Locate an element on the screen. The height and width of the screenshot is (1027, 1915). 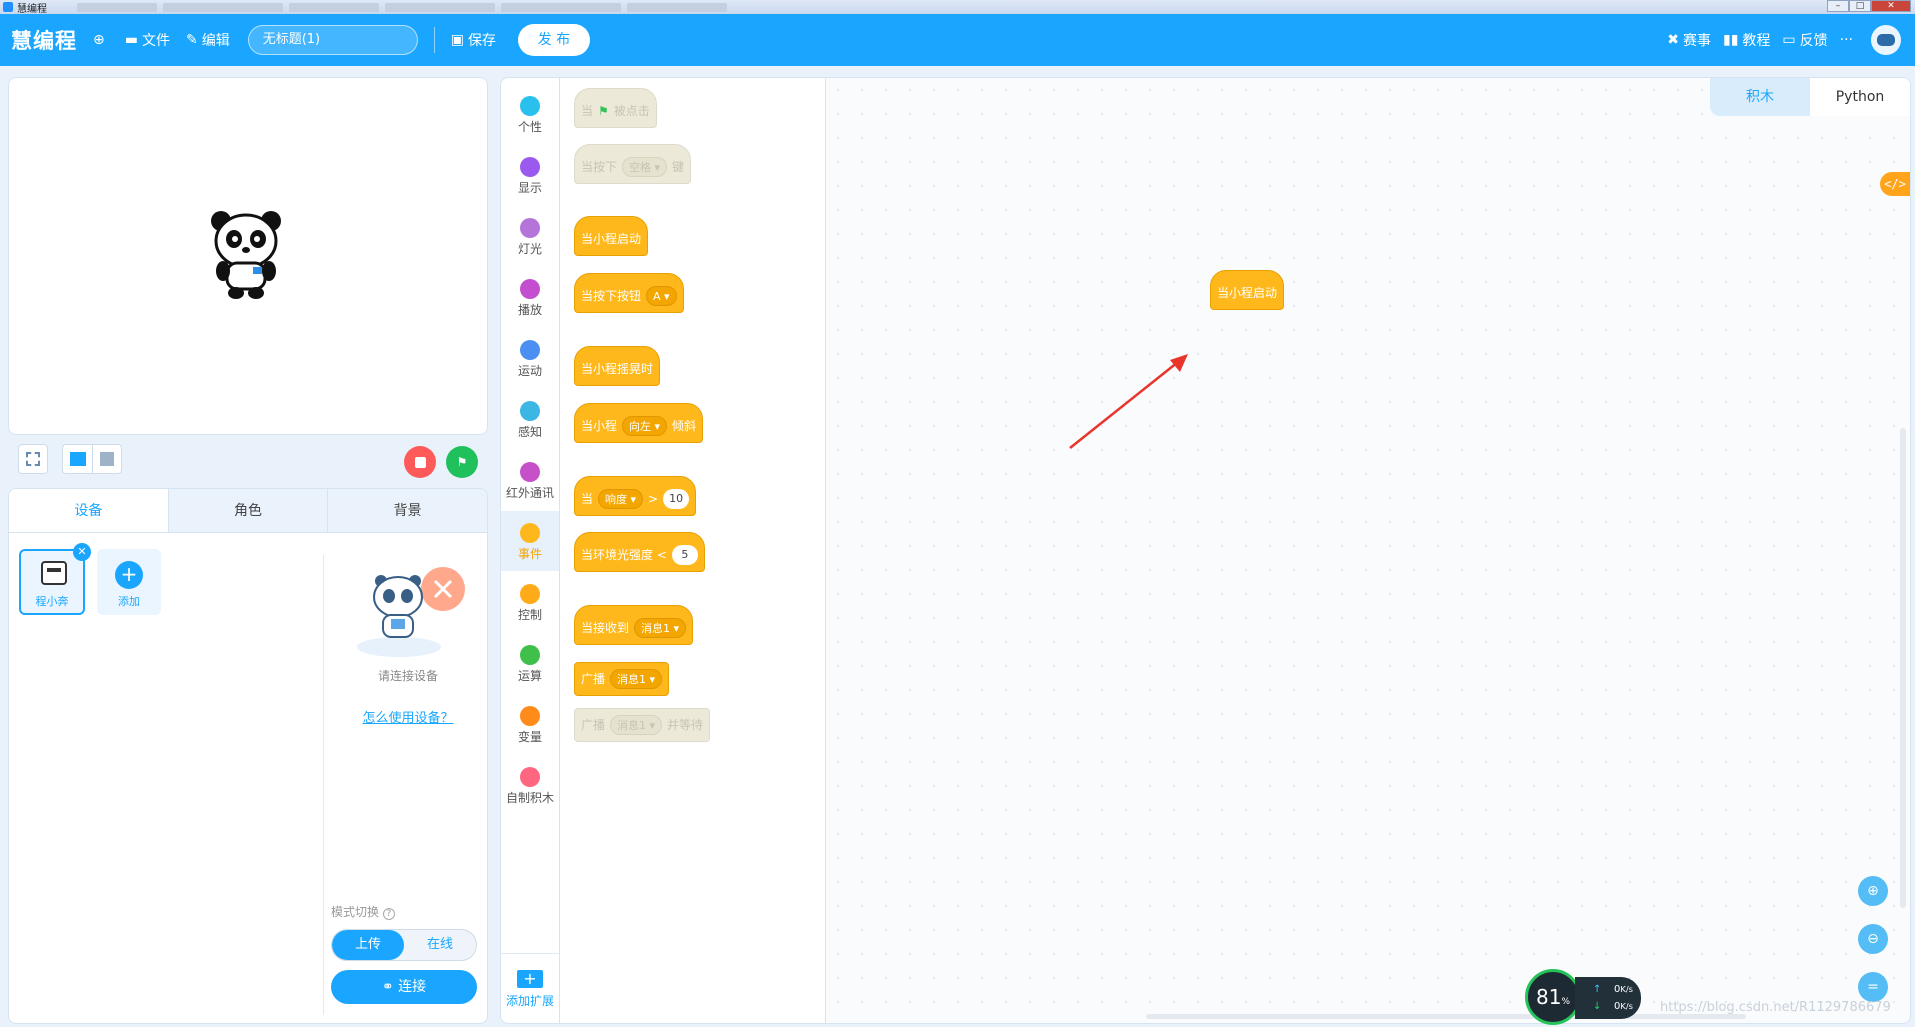
block-text: 当按下 is located at coordinates (599, 167).